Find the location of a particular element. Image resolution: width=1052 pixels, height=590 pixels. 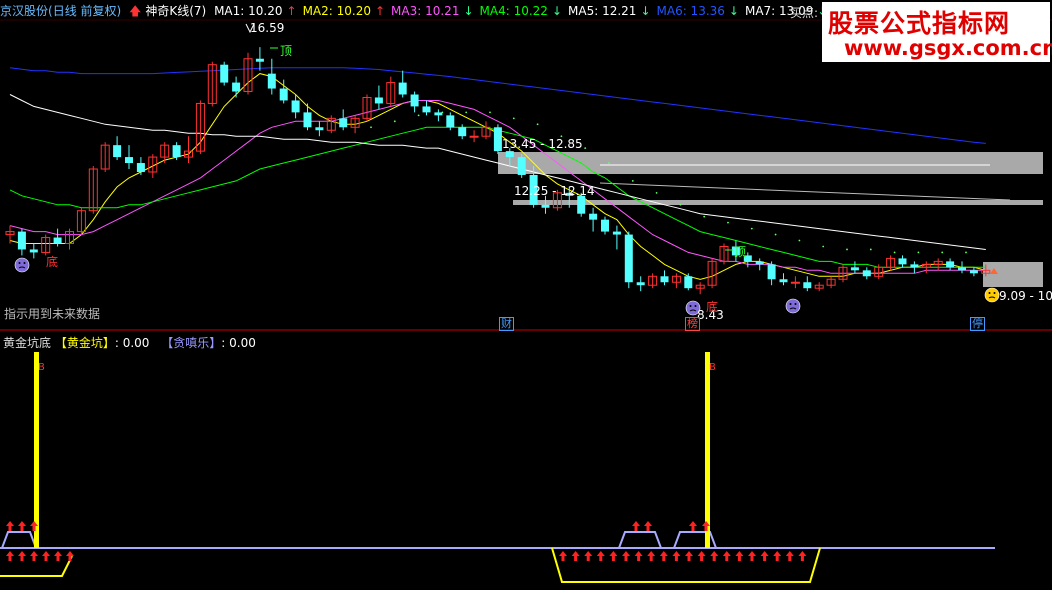

zone-label-1: 13.45 - 12.85 is located at coordinates (542, 144).